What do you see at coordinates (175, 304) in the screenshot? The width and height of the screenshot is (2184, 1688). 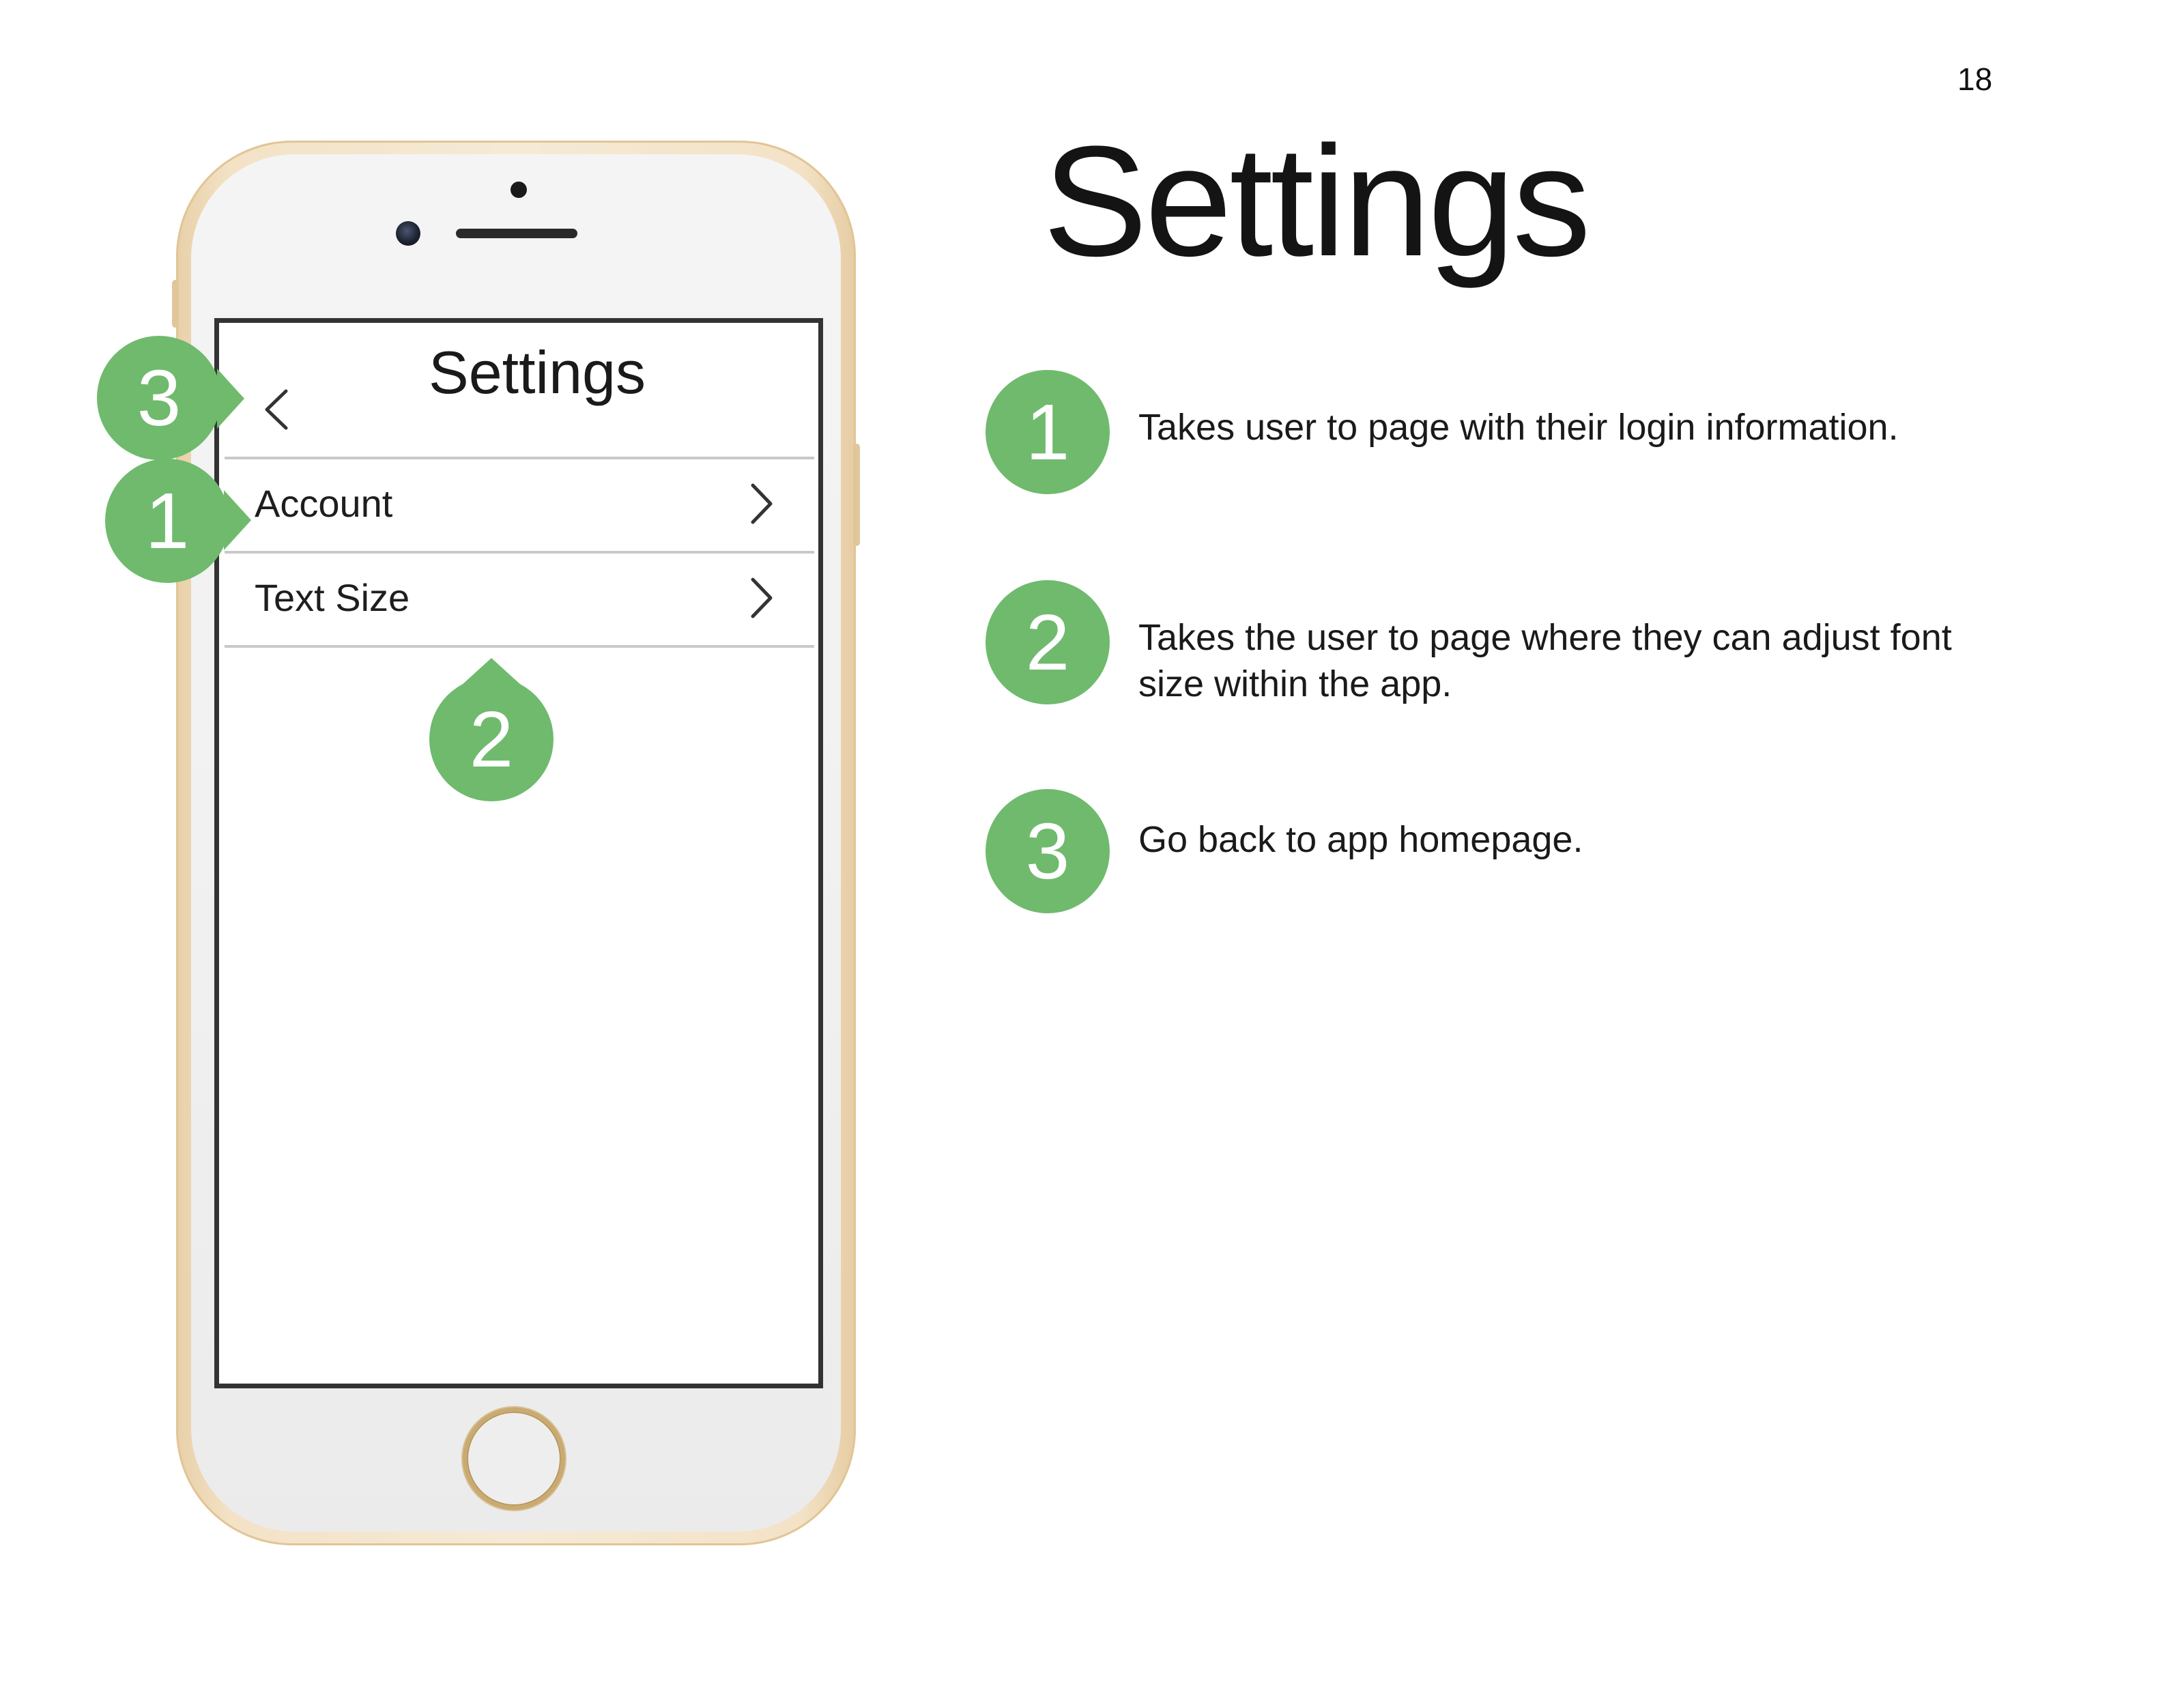 I see `phone-mute-switch` at bounding box center [175, 304].